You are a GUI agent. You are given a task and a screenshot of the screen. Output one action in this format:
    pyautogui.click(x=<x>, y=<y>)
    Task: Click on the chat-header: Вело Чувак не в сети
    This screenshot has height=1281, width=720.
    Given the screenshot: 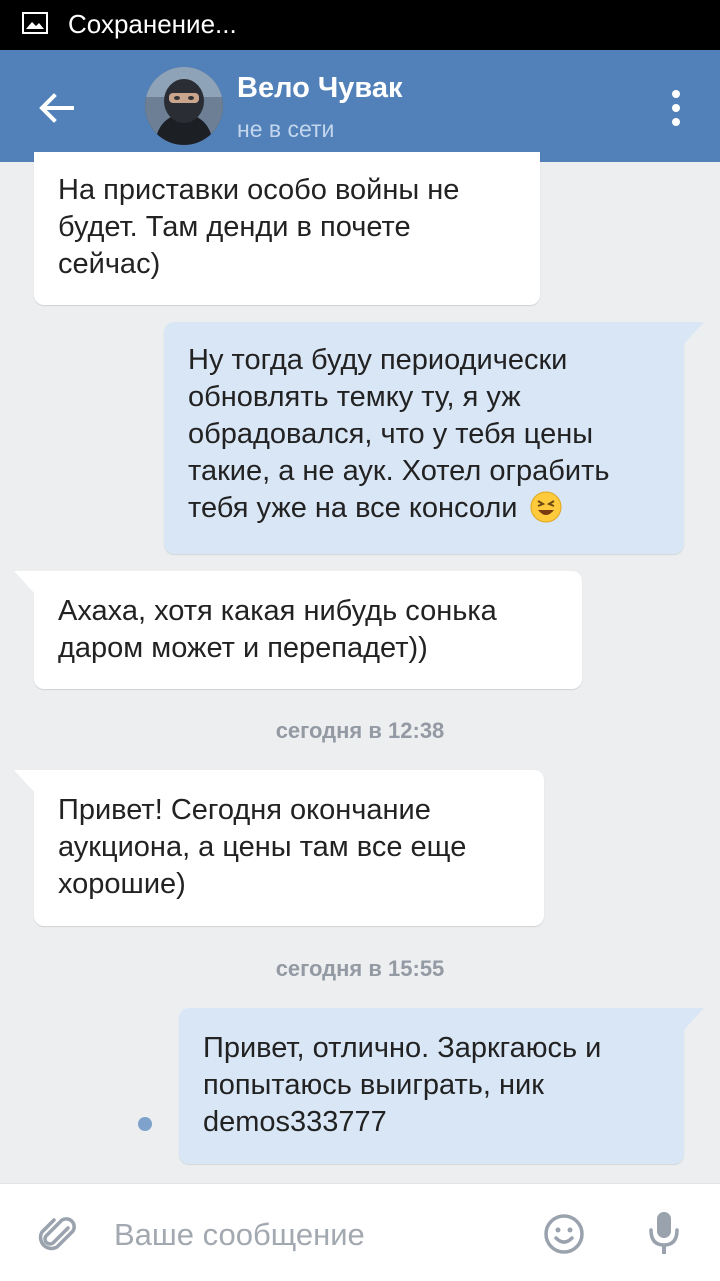 What is the action you would take?
    pyautogui.click(x=360, y=106)
    